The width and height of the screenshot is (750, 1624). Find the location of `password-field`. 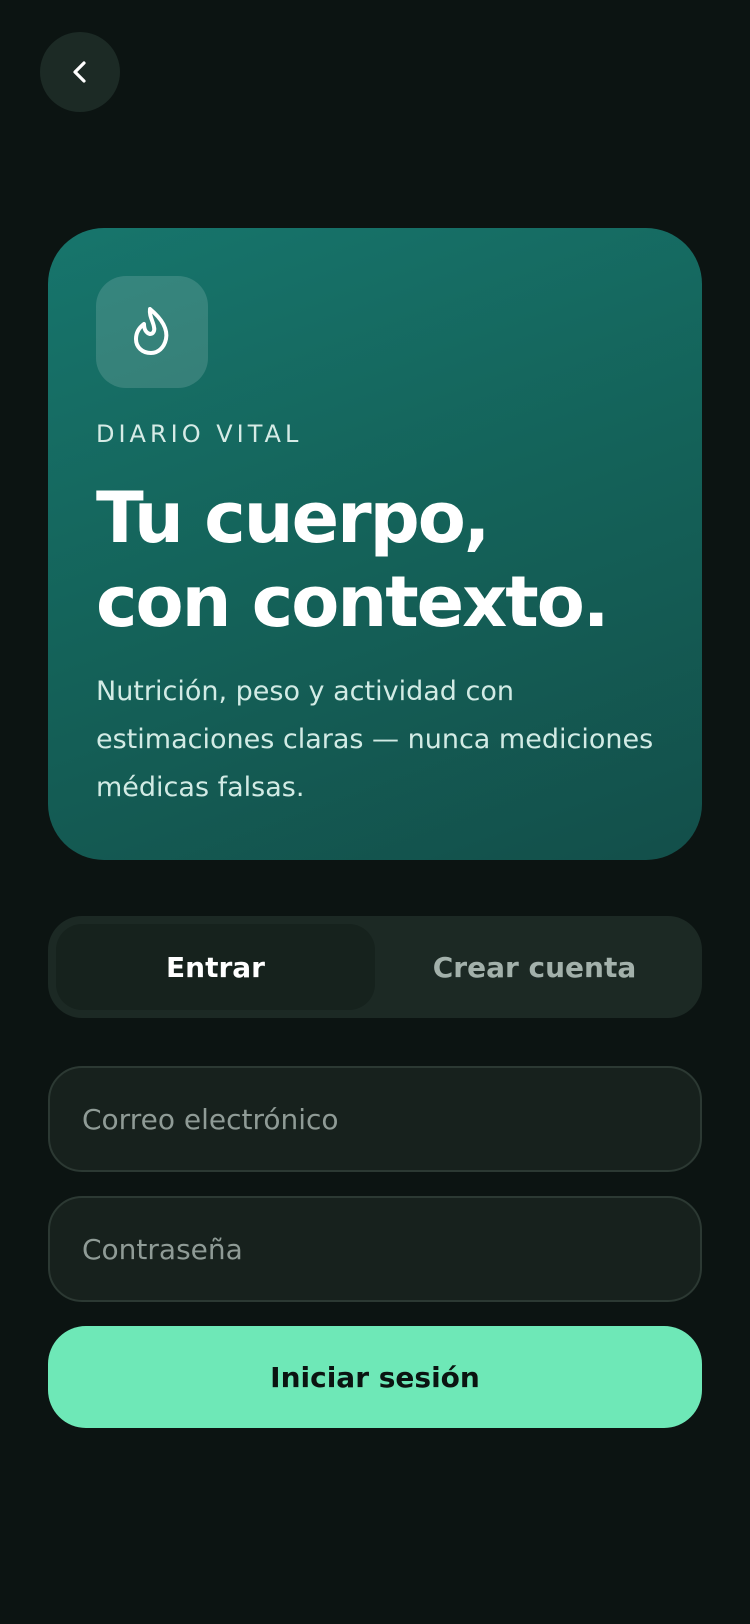

password-field is located at coordinates (375, 1249).